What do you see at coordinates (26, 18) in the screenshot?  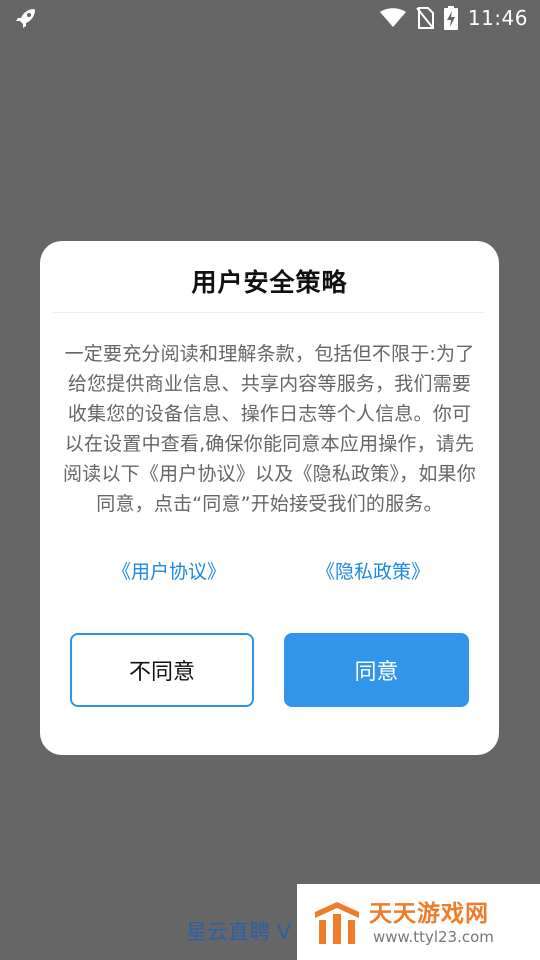 I see `rocket-icon` at bounding box center [26, 18].